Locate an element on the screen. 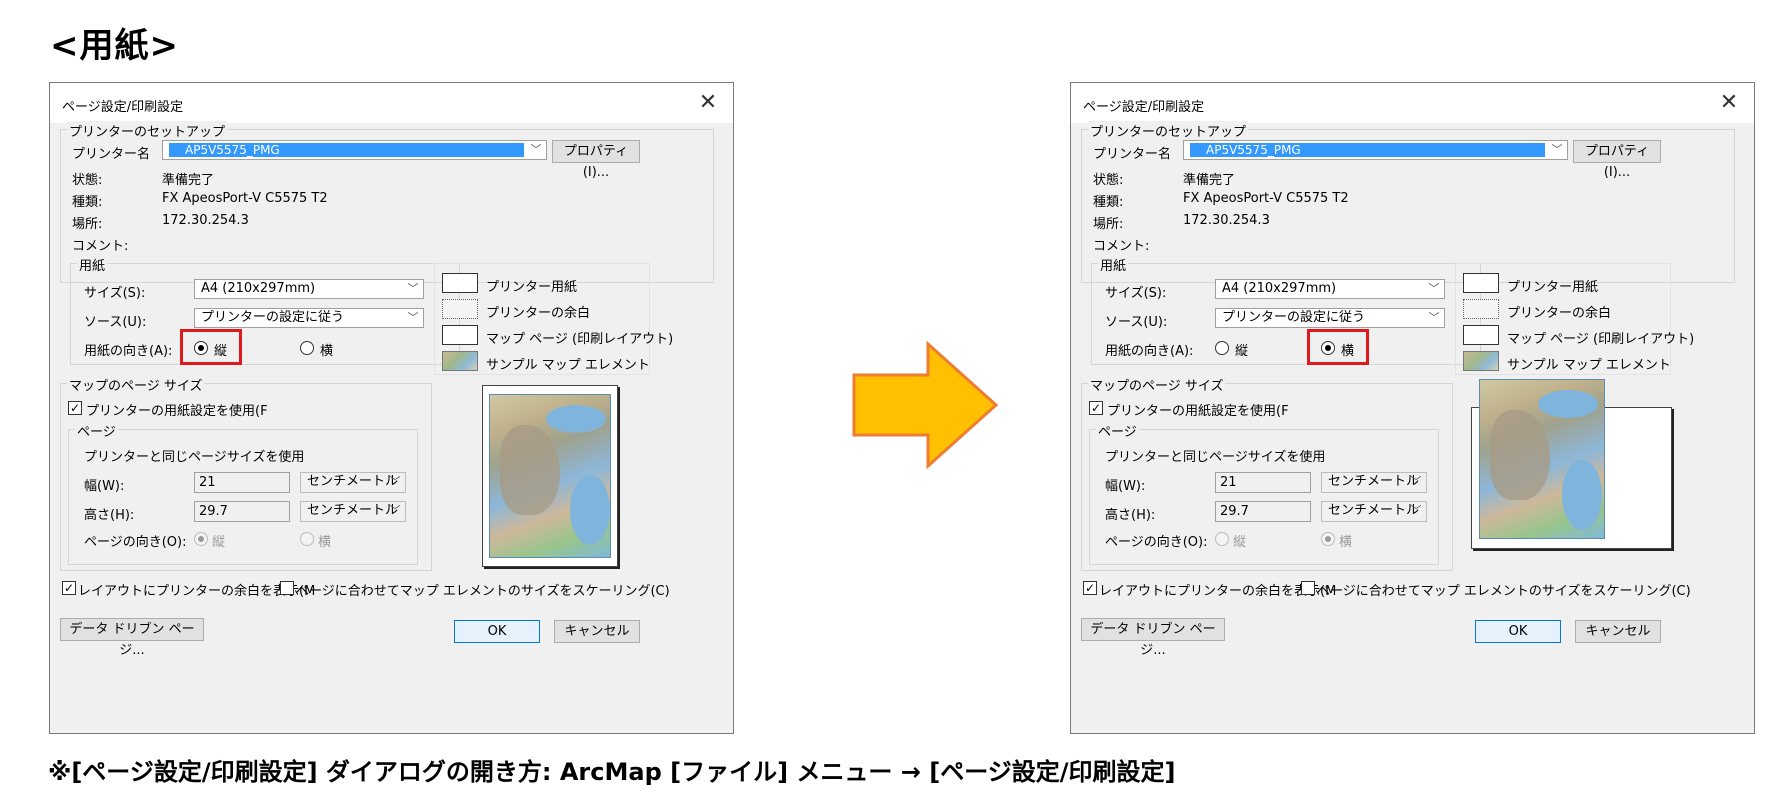 Image resolution: width=1774 pixels, height=796 pixels. paper-size-value: A4 (210x297mm) is located at coordinates (258, 288).